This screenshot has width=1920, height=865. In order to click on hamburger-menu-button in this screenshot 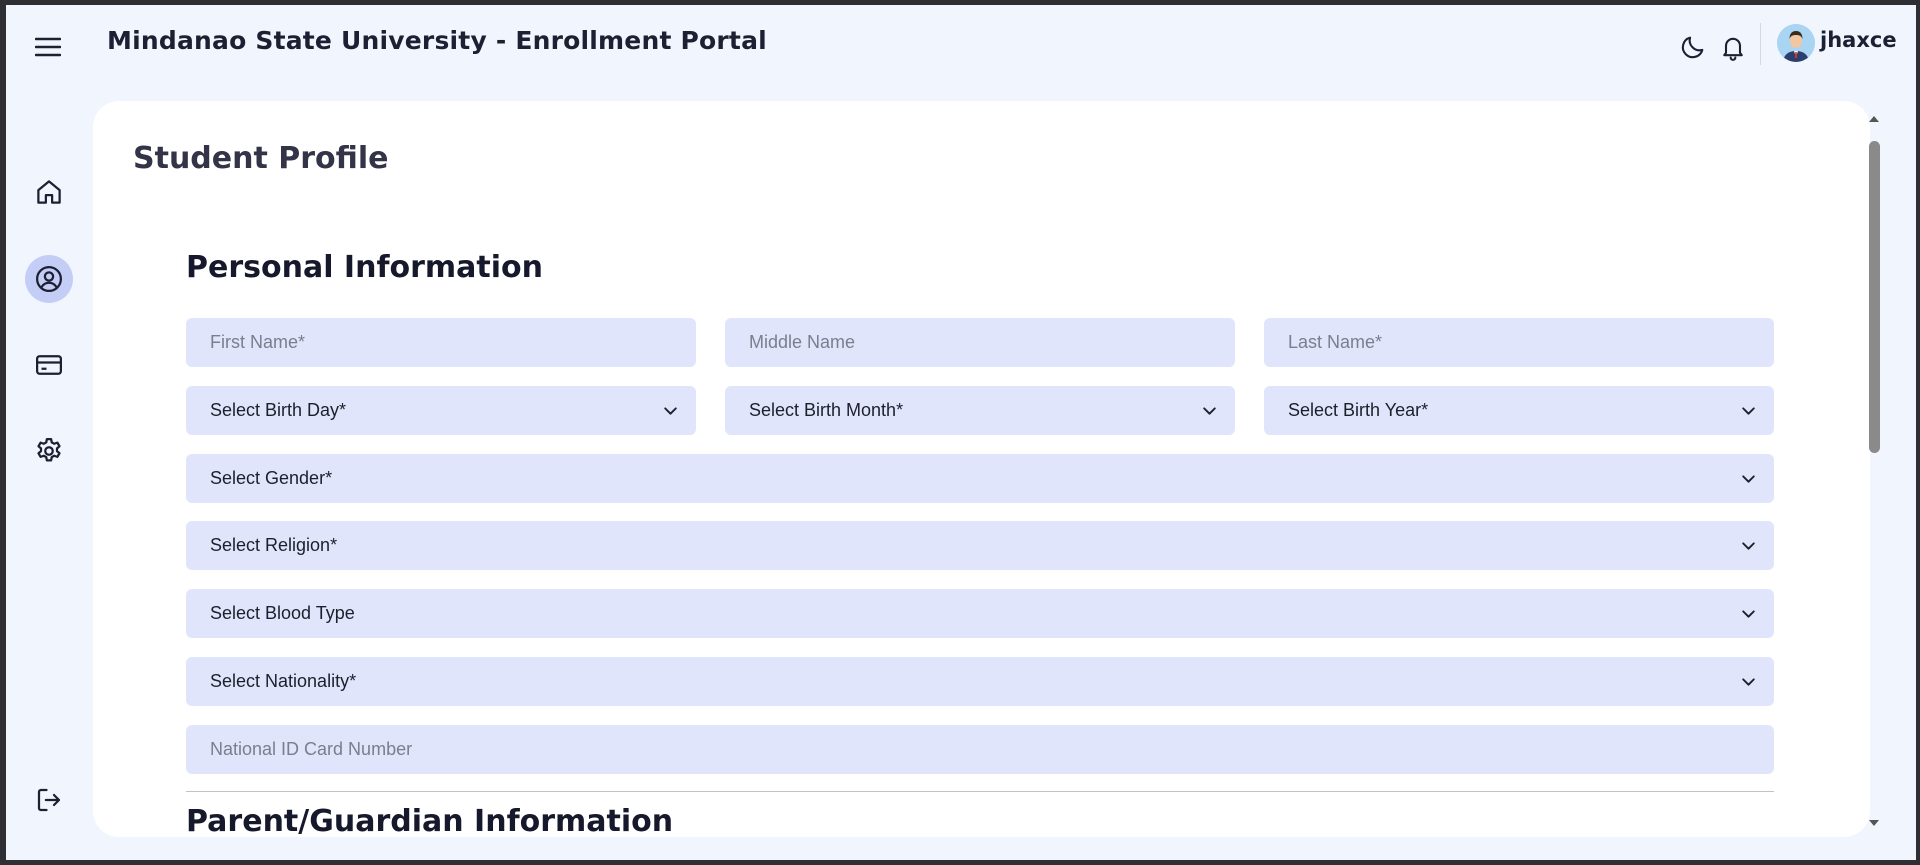, I will do `click(48, 47)`.